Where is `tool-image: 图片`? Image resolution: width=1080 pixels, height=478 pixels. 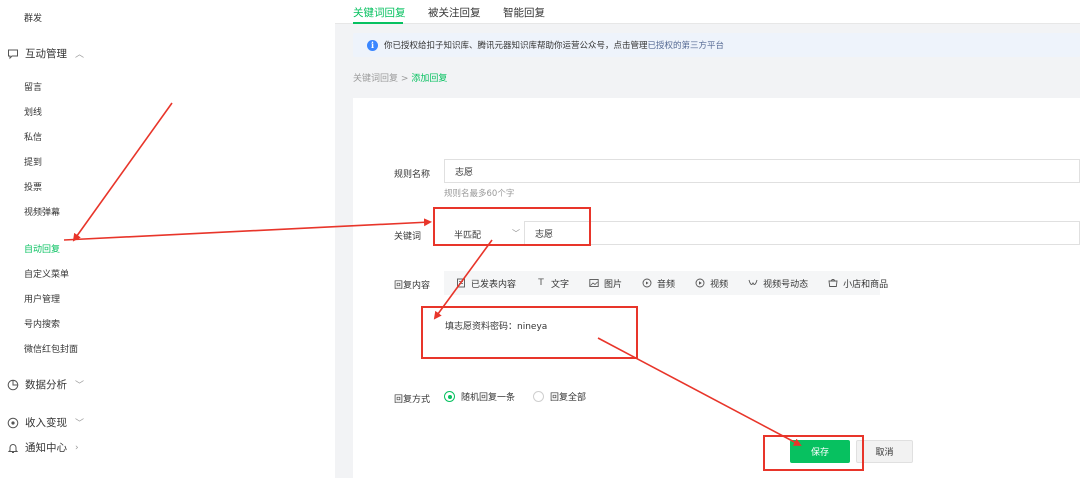
tool-image: 图片 is located at coordinates (605, 283).